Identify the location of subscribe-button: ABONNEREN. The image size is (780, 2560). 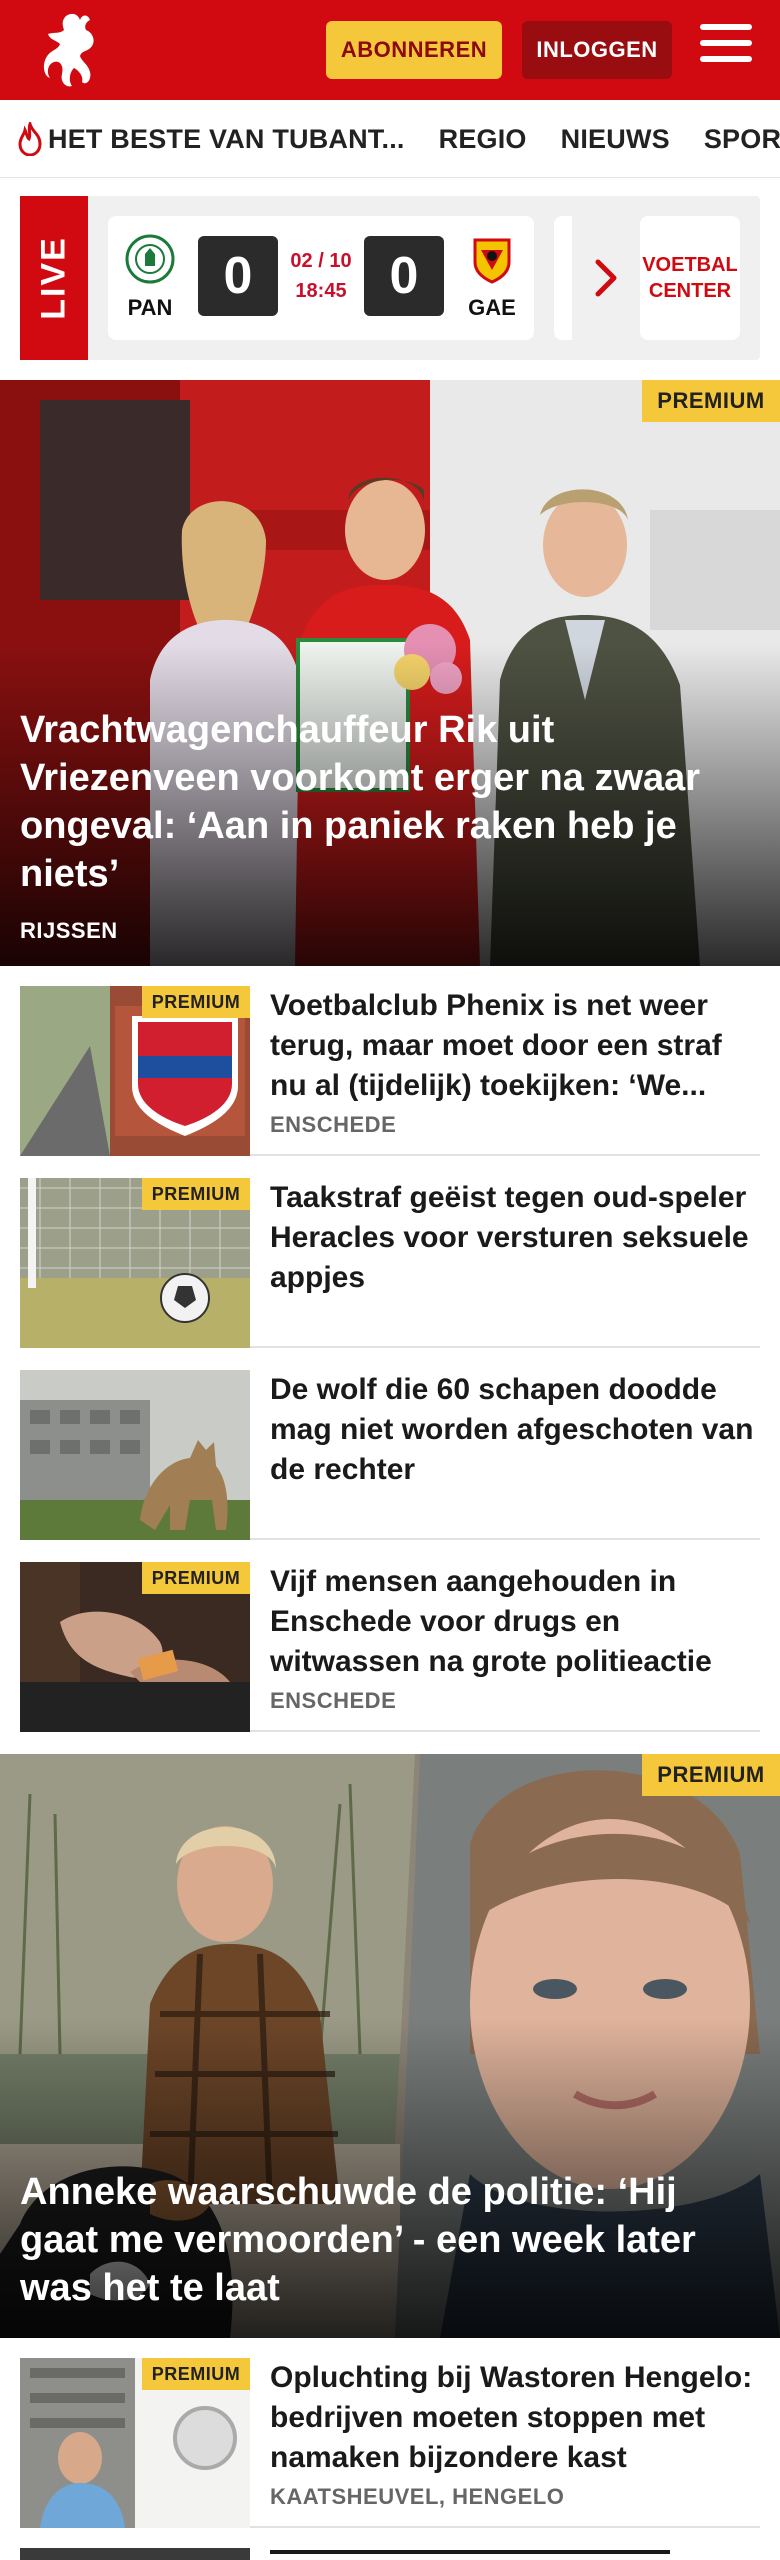
(414, 50).